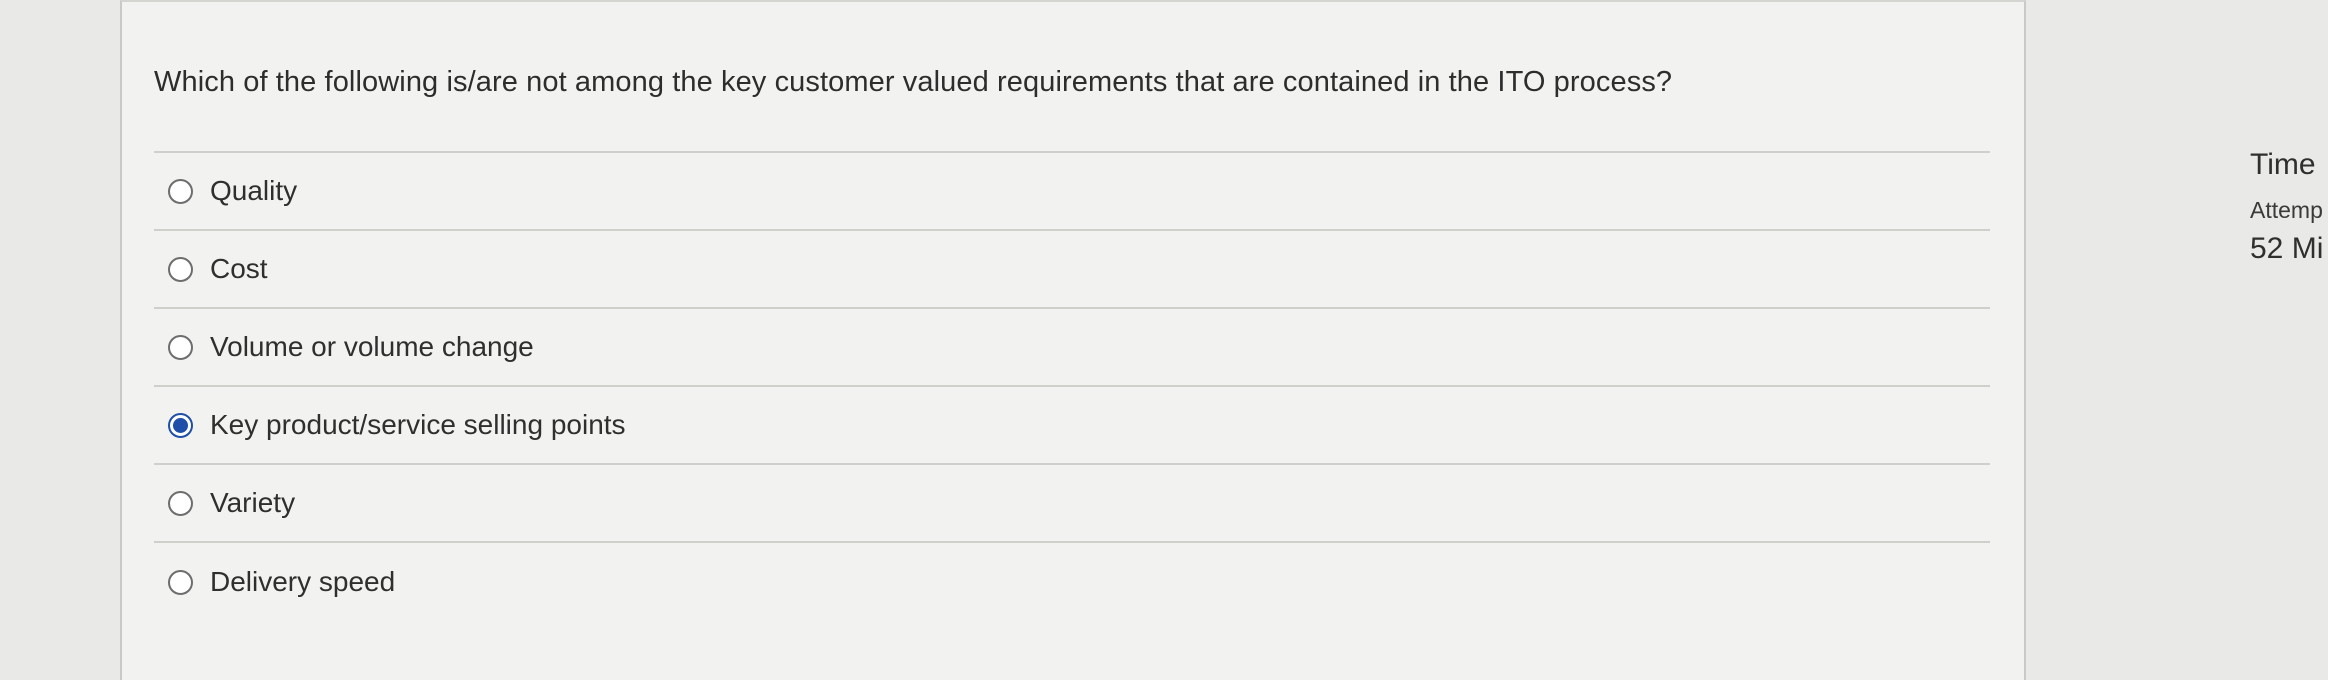 This screenshot has width=2328, height=680. Describe the element at coordinates (1072, 270) in the screenshot. I see `option-cost: Cost` at that location.